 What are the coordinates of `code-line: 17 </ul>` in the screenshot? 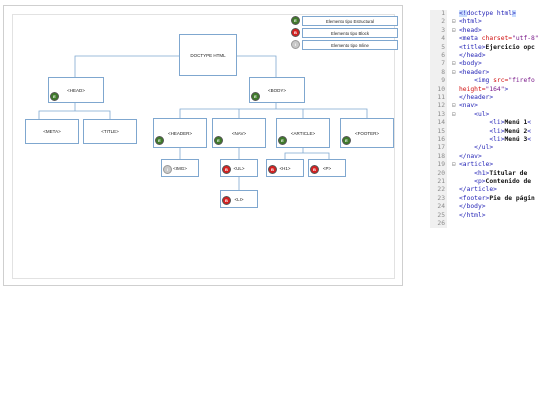 It's located at (485, 148).